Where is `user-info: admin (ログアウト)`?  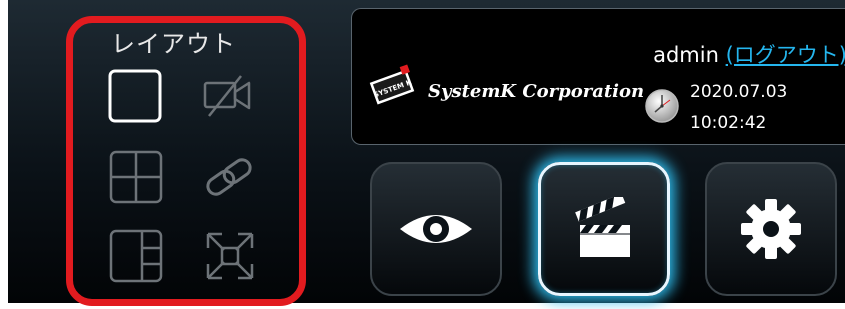 user-info: admin (ログアウト) is located at coordinates (749, 54).